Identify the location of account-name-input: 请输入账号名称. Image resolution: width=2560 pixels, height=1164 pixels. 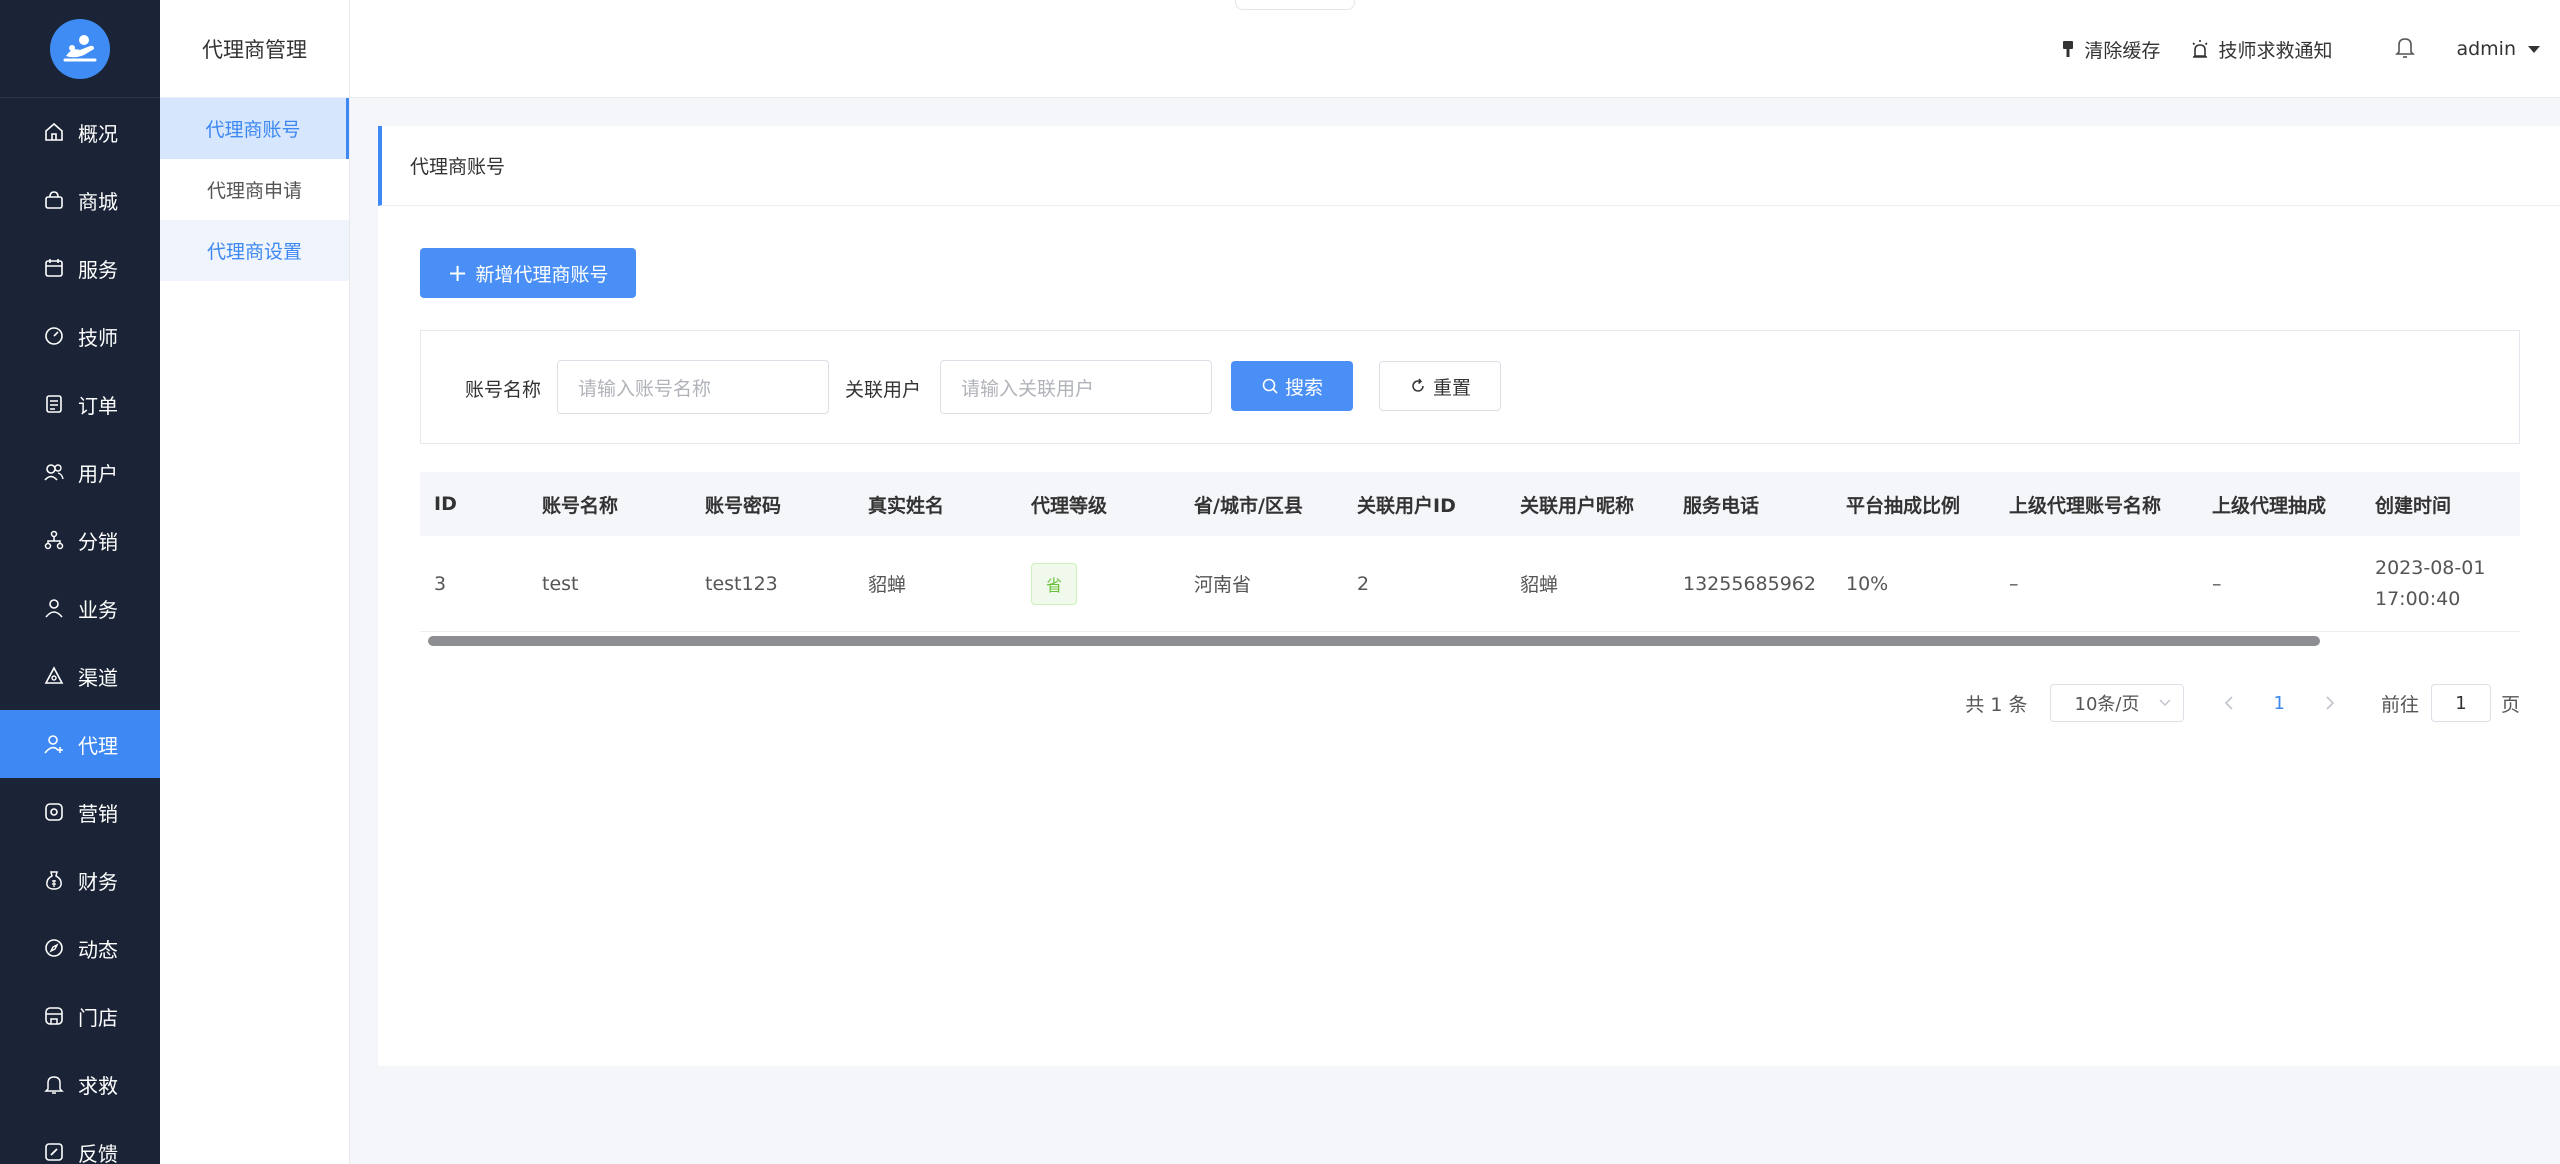
(693, 387).